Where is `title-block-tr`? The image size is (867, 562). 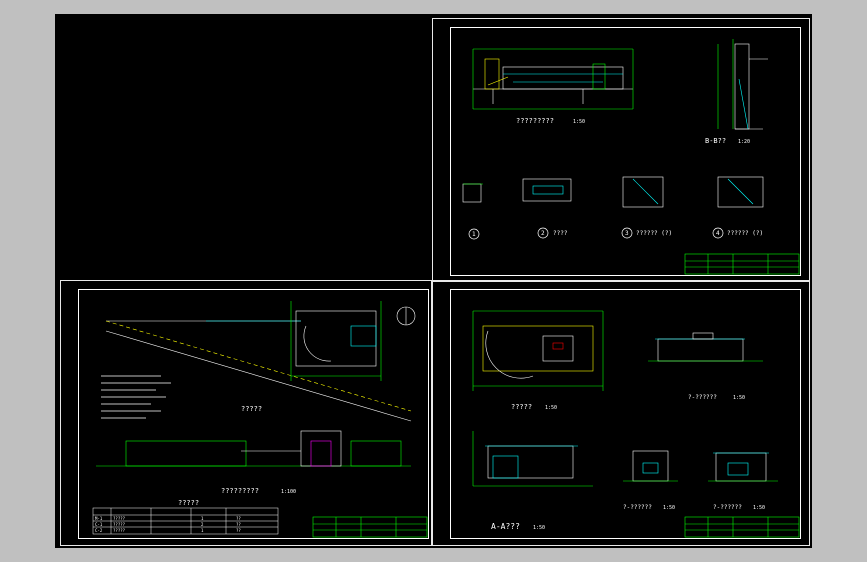 title-block-tr is located at coordinates (742, 264).